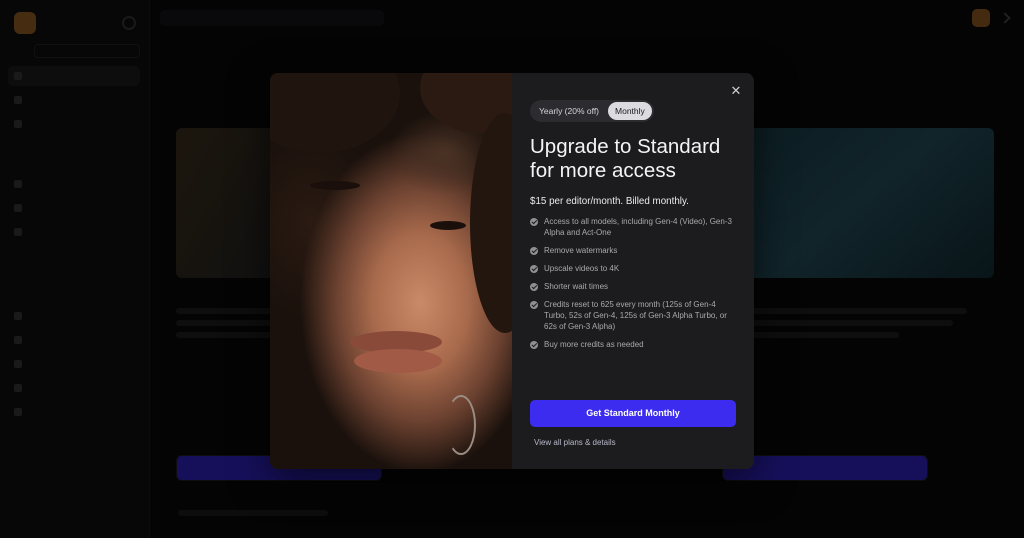 The image size is (1024, 538). Describe the element at coordinates (594, 344) in the screenshot. I see `feature-text: Buy more credits as needed` at that location.